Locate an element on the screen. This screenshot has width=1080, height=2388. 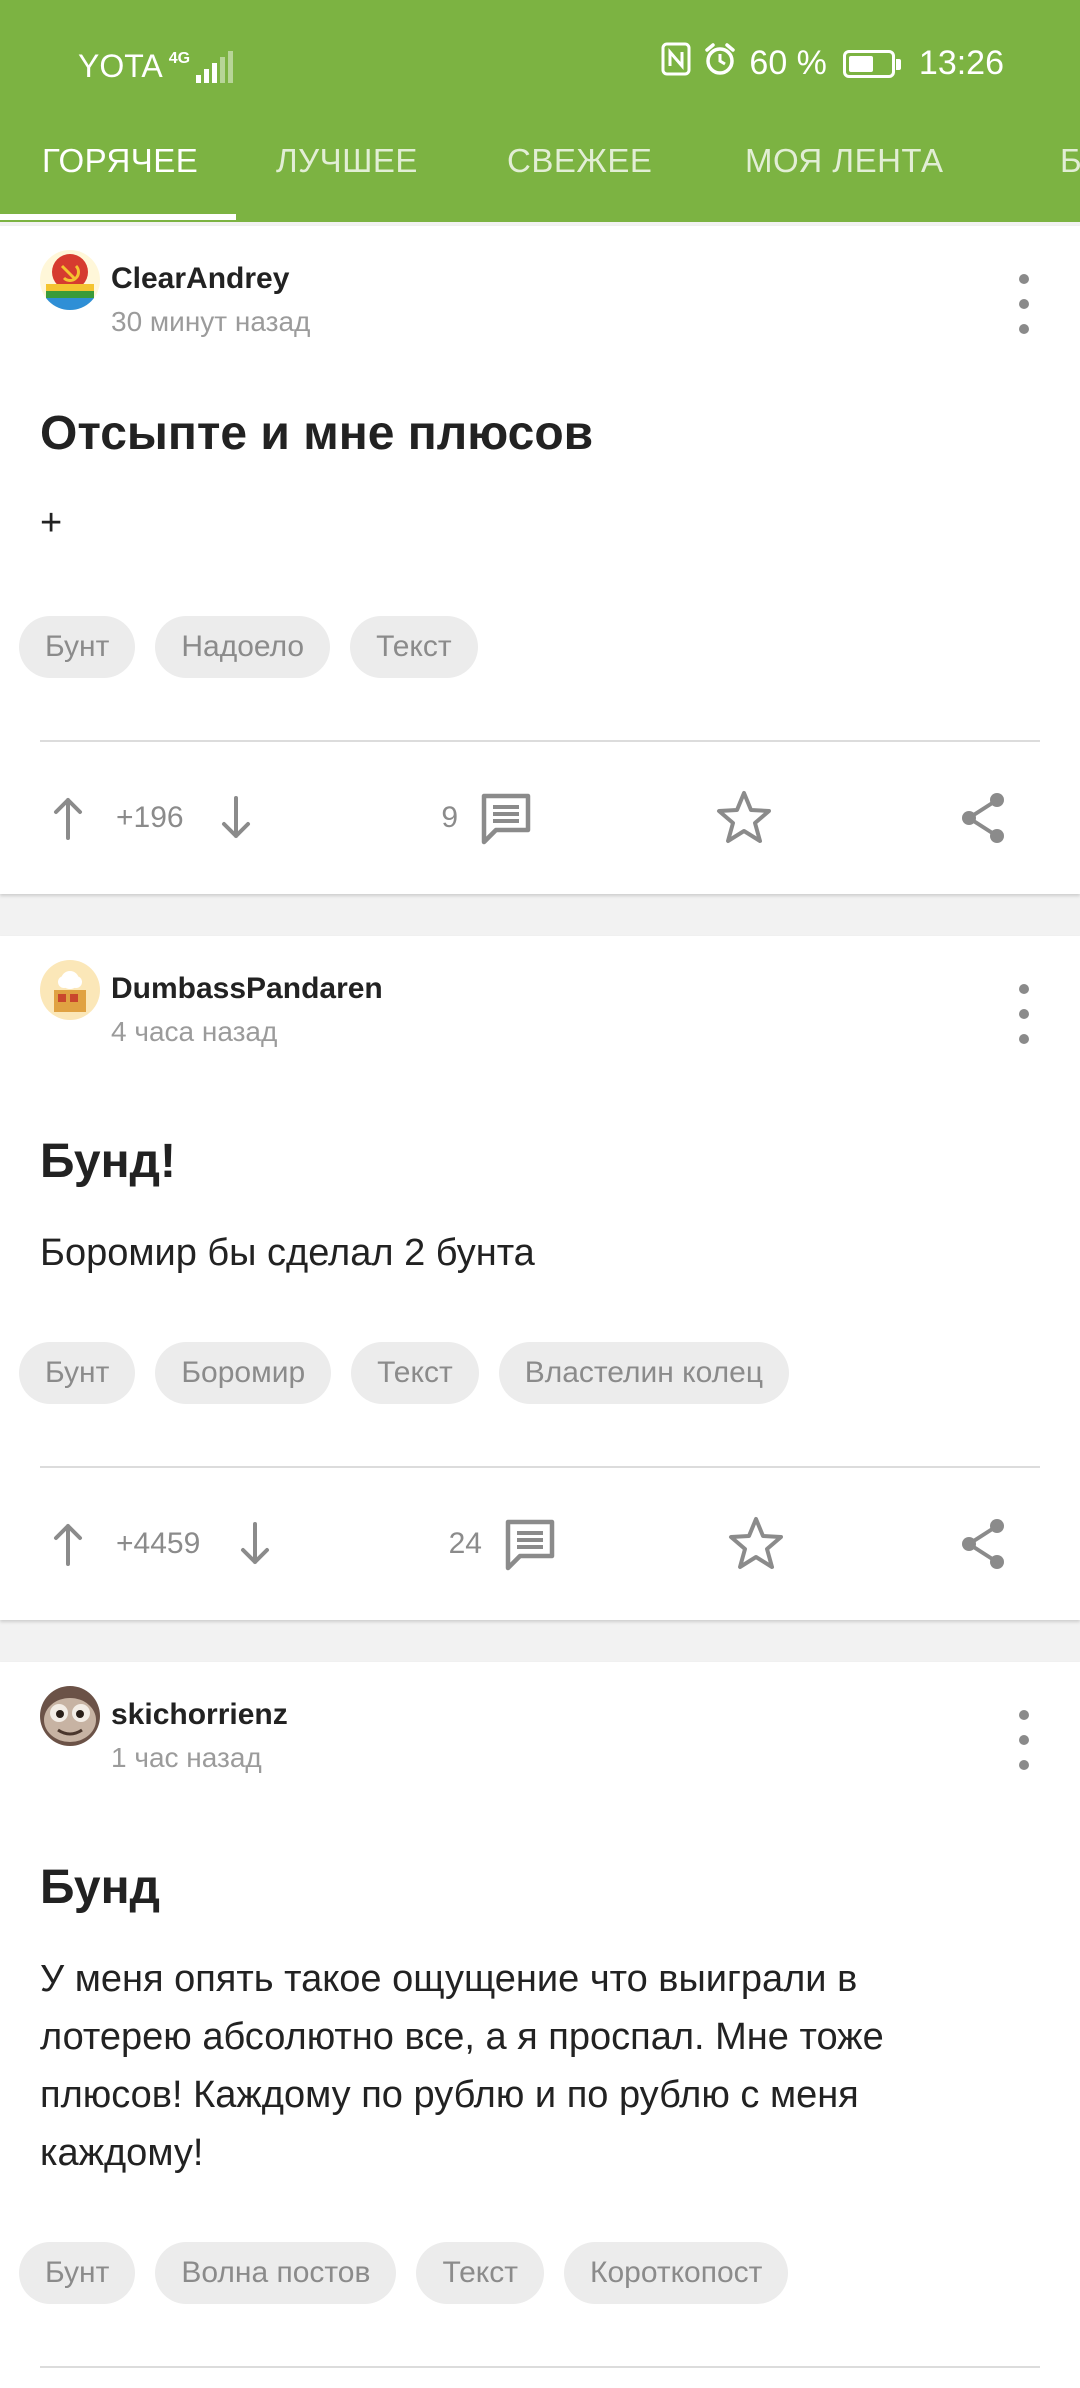
tag-list: Бунт Боромир Текст Властелин колец is located at coordinates (404, 1373).